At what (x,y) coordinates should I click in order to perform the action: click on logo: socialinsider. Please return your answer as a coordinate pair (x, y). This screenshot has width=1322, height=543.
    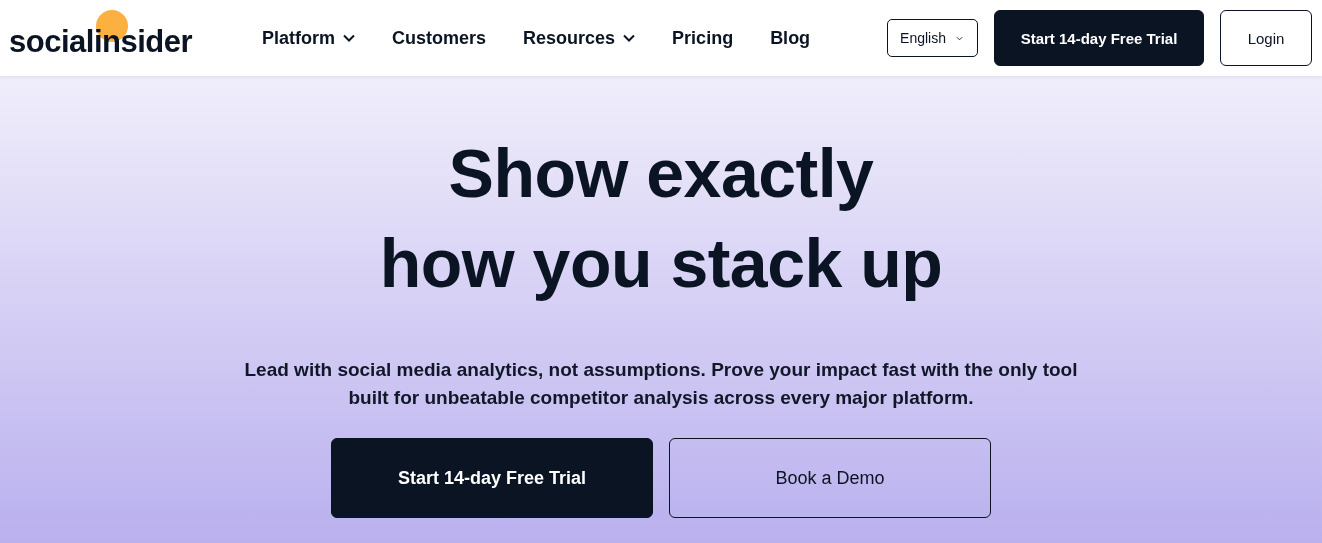
    Looking at the image, I should click on (109, 36).